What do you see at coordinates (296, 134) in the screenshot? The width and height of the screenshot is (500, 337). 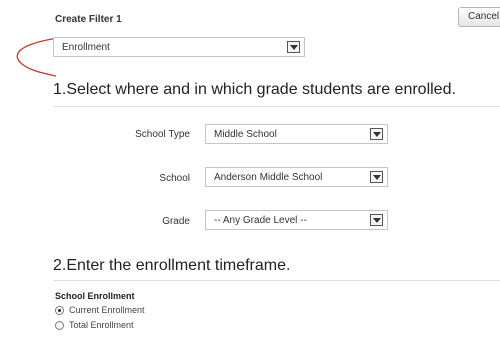 I see `school-type-select: Middle School` at bounding box center [296, 134].